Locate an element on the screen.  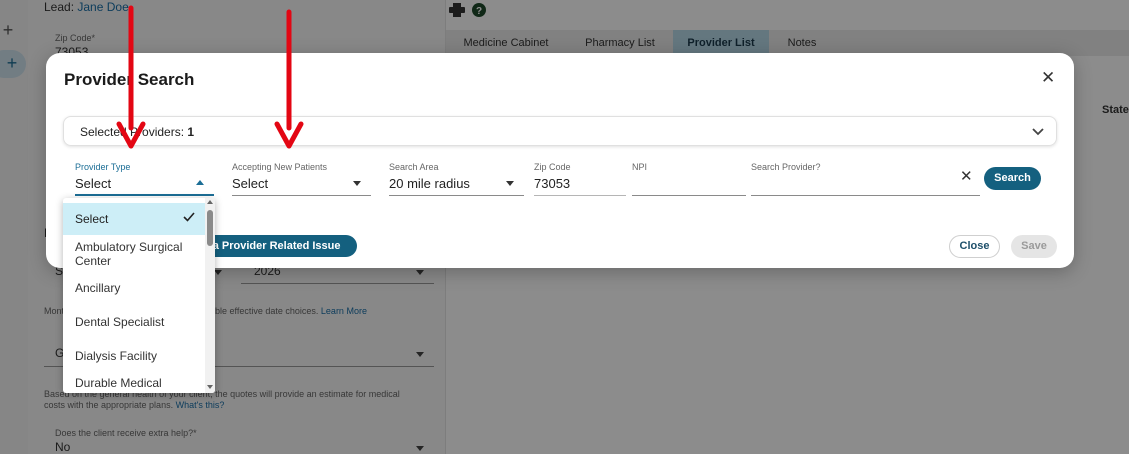
check-icon is located at coordinates (189, 217).